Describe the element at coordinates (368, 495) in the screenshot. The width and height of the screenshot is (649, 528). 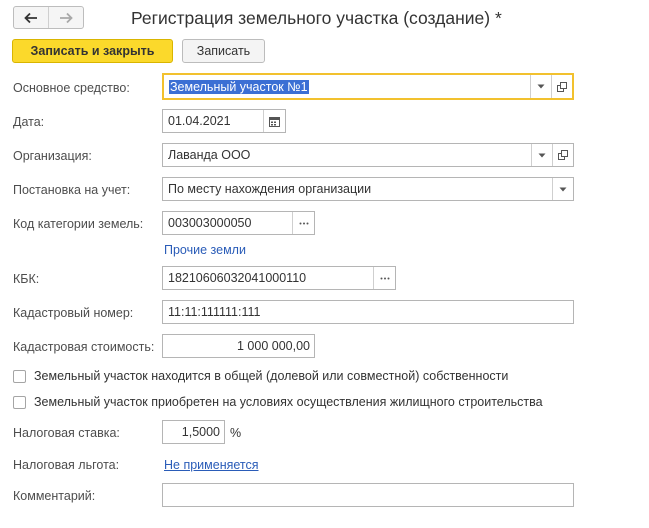
I see `comment-input` at that location.